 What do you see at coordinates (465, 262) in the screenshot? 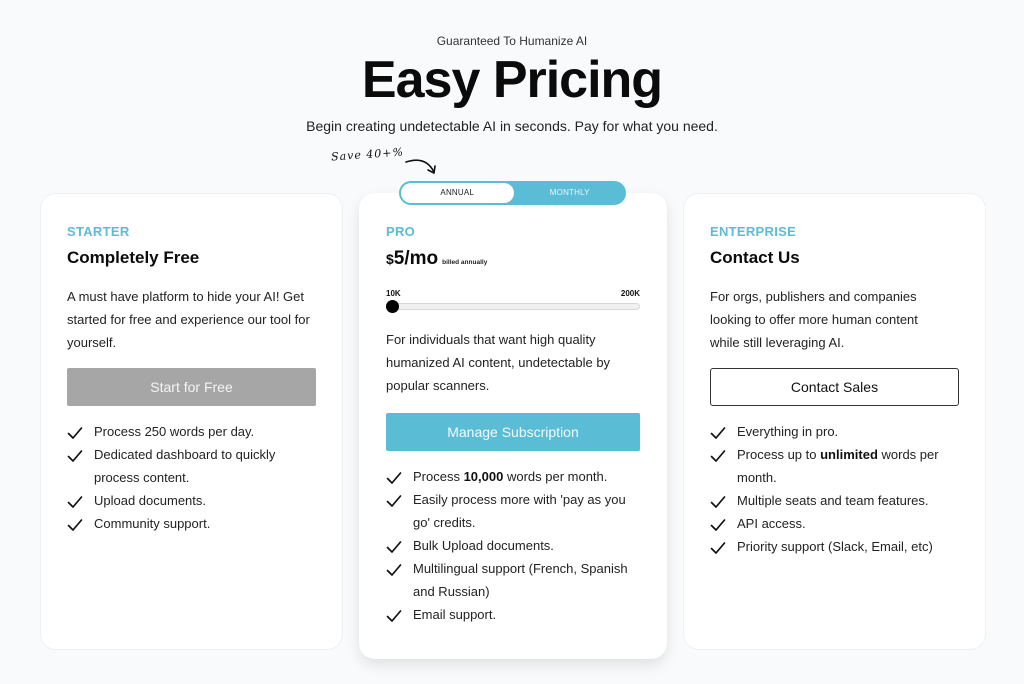
I see `price-billing-note: billed annually` at bounding box center [465, 262].